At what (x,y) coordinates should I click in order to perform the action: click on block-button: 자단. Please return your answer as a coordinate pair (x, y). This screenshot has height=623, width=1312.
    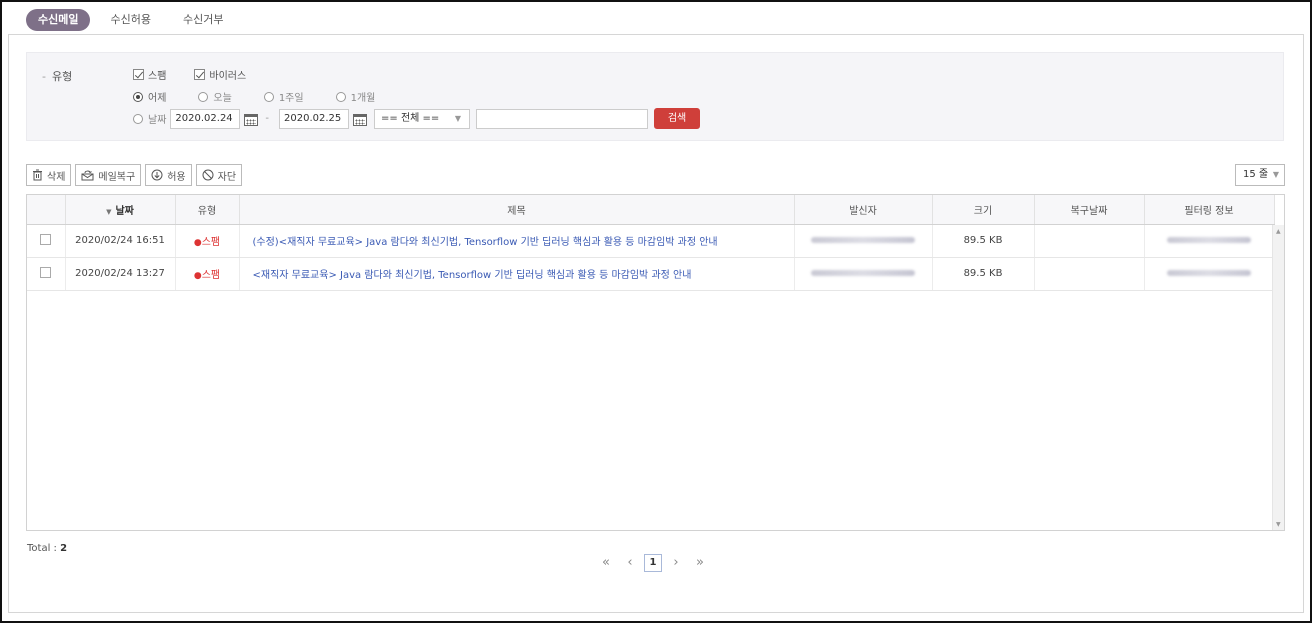
    Looking at the image, I should click on (219, 175).